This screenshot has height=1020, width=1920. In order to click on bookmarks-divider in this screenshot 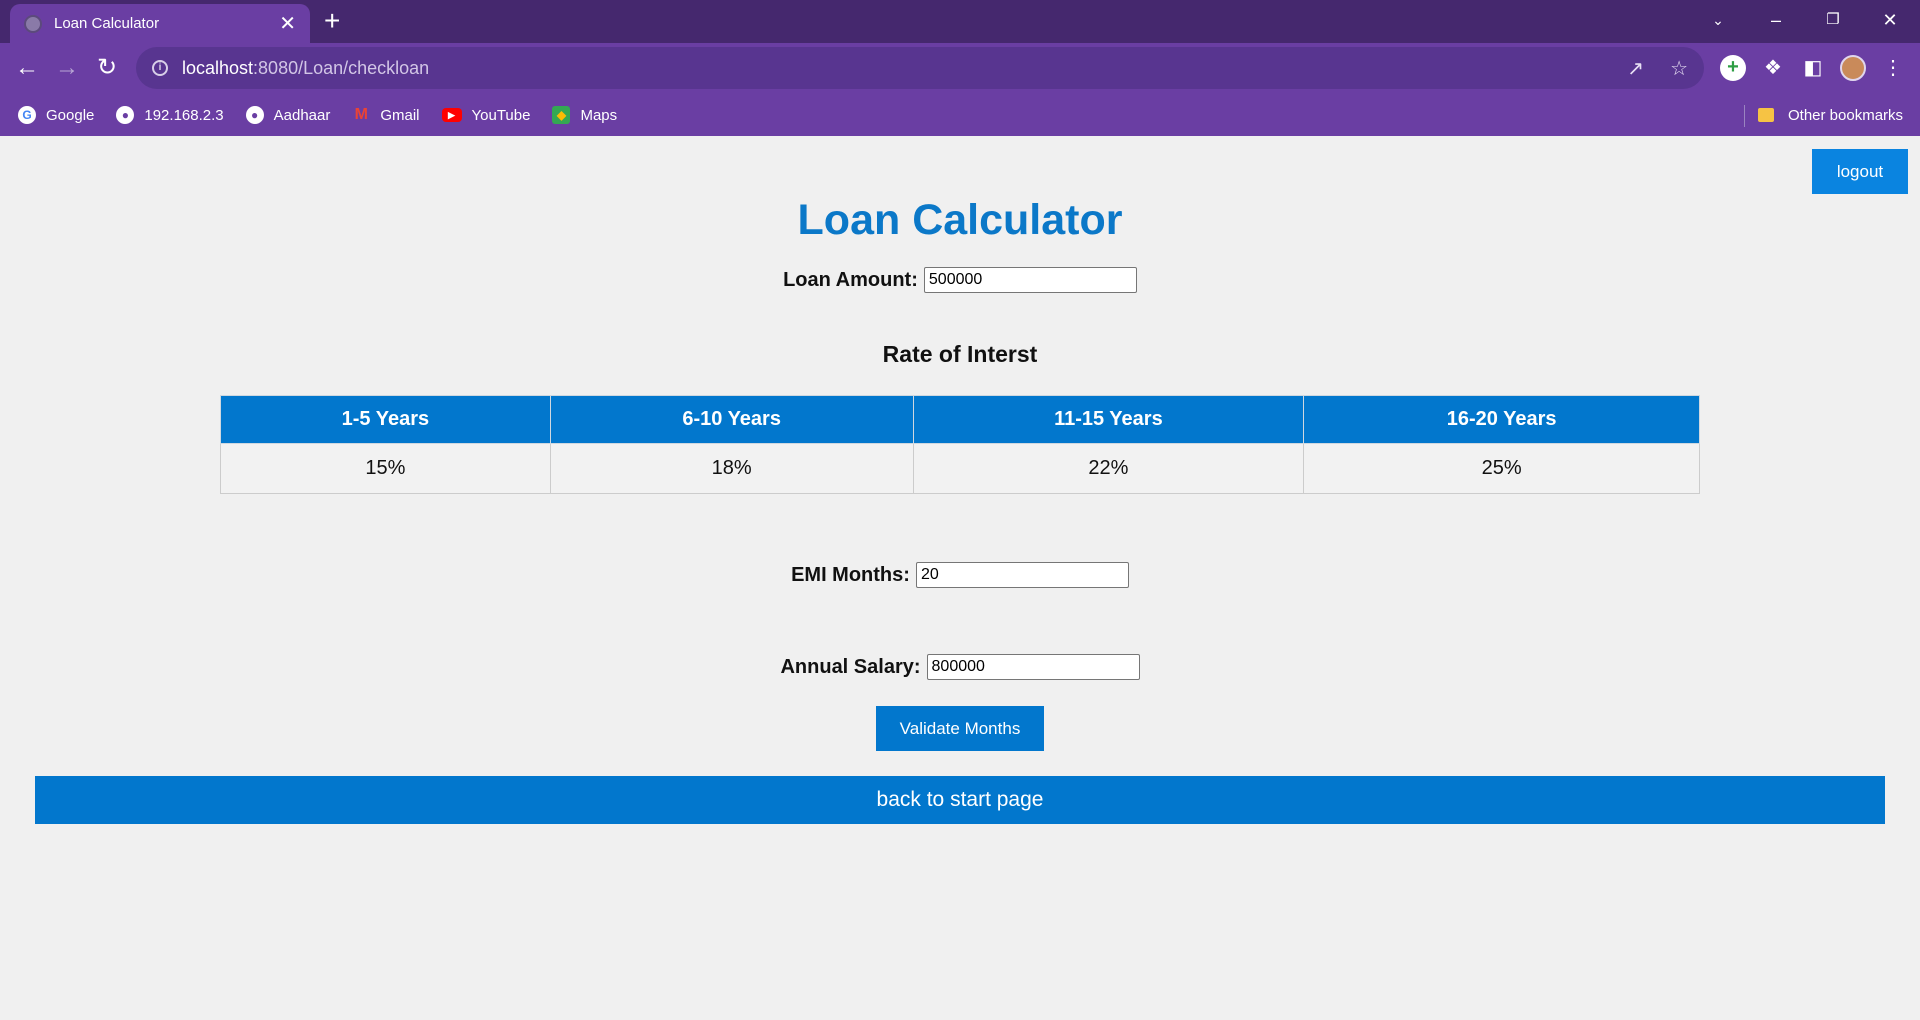, I will do `click(1744, 116)`.